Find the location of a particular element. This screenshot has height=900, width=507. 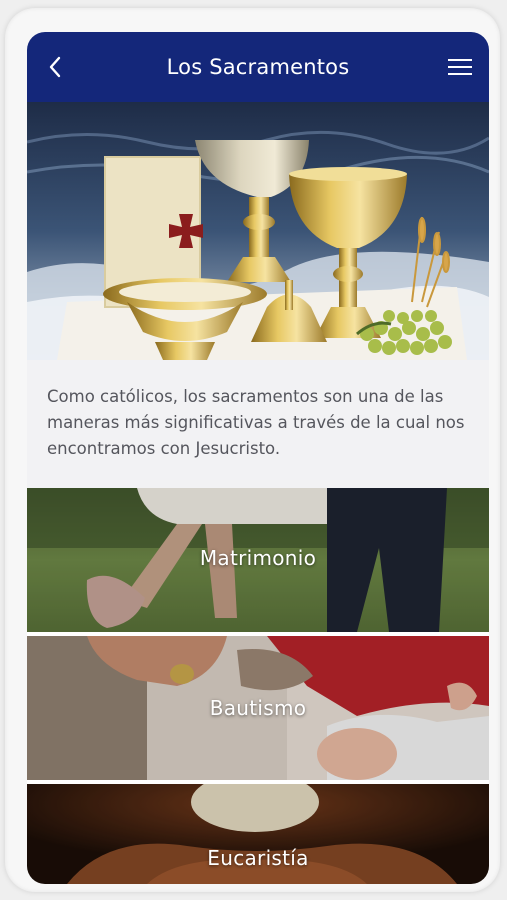

app-header: Los Sacramentos is located at coordinates (258, 67).